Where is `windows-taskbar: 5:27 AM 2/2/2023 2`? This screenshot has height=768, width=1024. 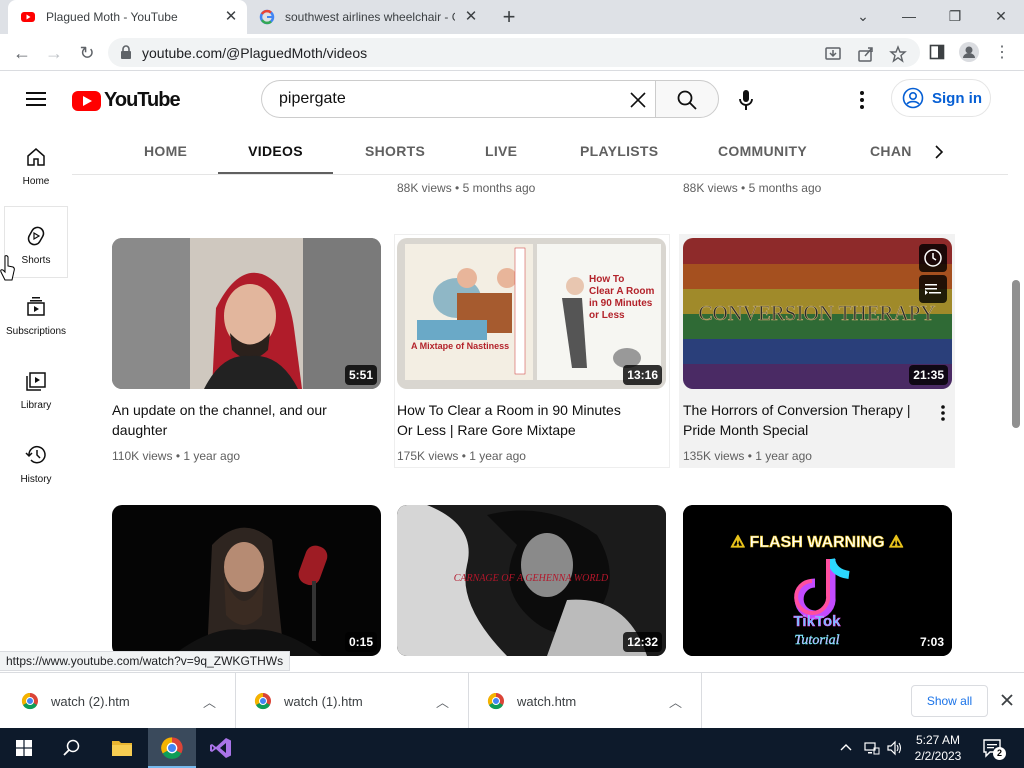 windows-taskbar: 5:27 AM 2/2/2023 2 is located at coordinates (512, 748).